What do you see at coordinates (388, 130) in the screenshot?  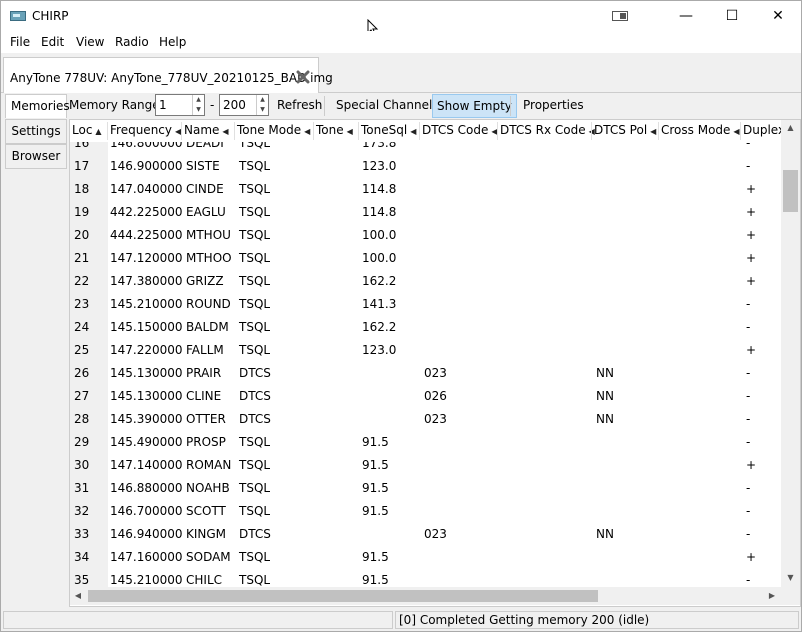 I see `column-header-tonesql: ToneSql ◀` at bounding box center [388, 130].